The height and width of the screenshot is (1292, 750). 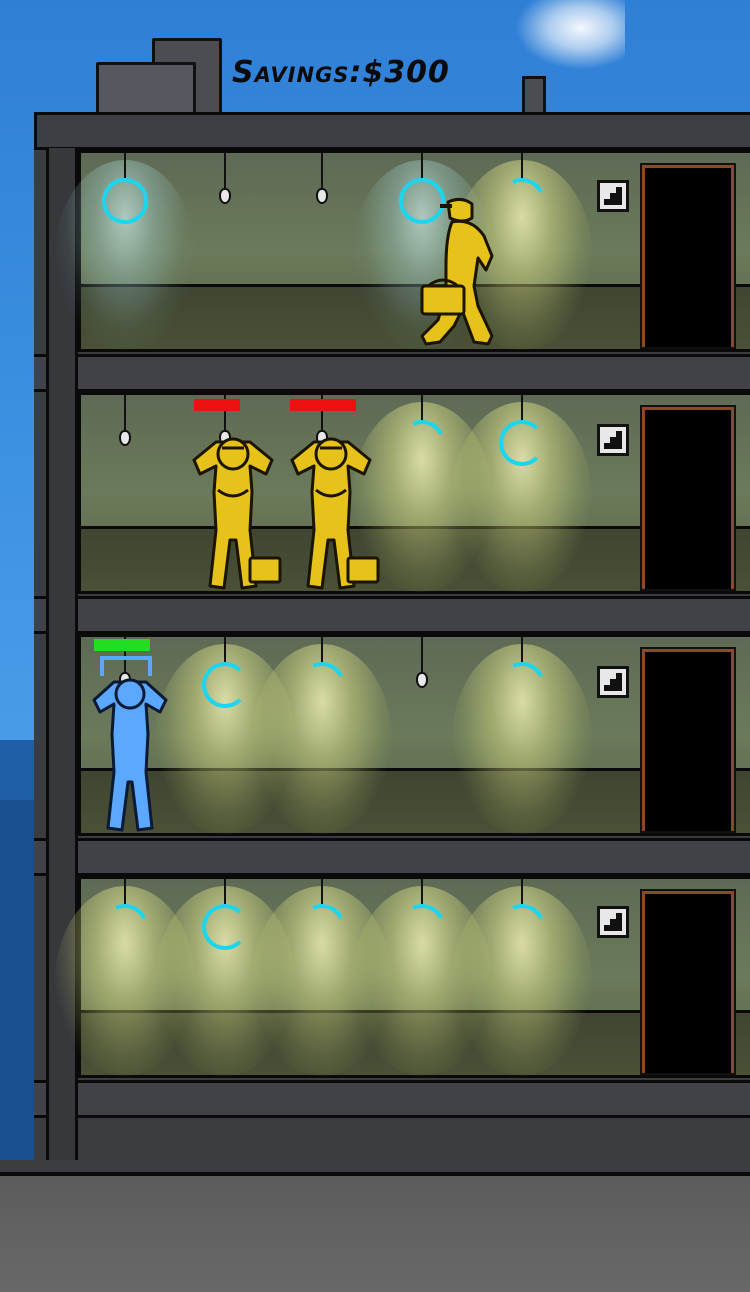 What do you see at coordinates (122, 645) in the screenshot?
I see `player-health-bar` at bounding box center [122, 645].